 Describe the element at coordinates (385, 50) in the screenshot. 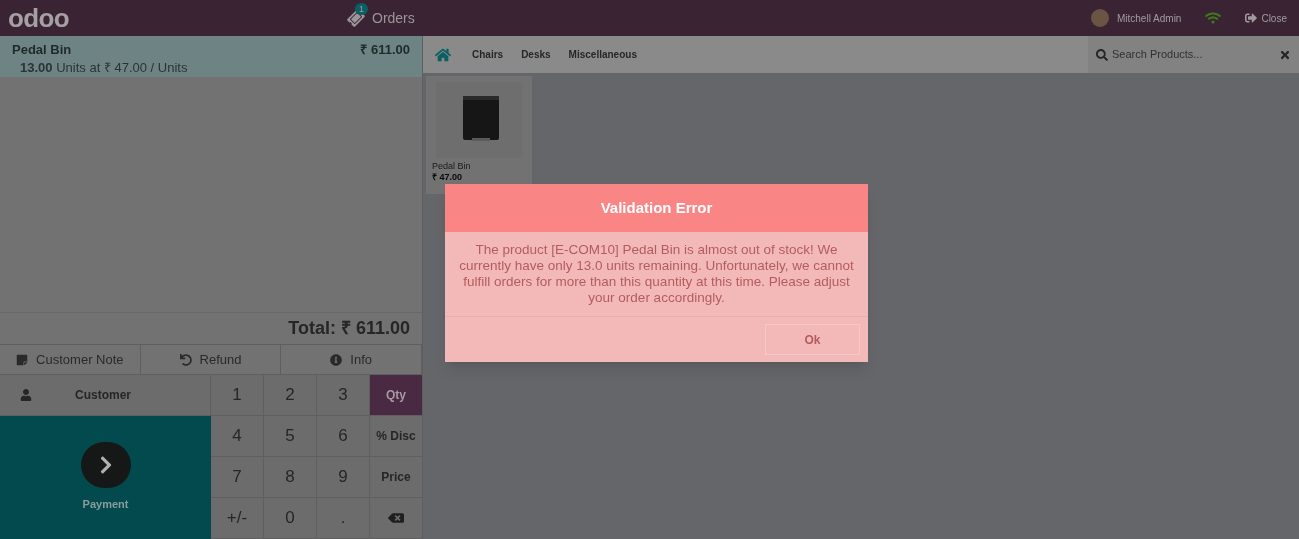

I see `line-price: ₹ 611.00` at that location.